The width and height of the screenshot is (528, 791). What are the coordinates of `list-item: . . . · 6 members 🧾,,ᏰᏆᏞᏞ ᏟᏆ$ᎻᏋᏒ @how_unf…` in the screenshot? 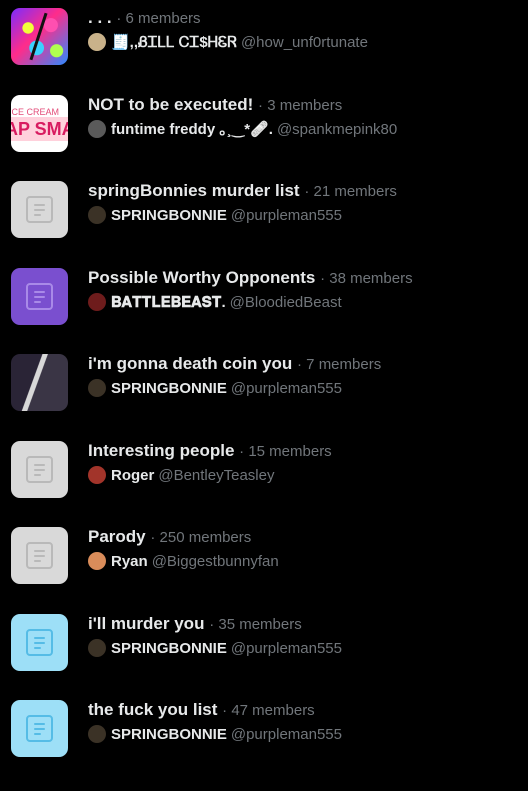 It's located at (264, 43).